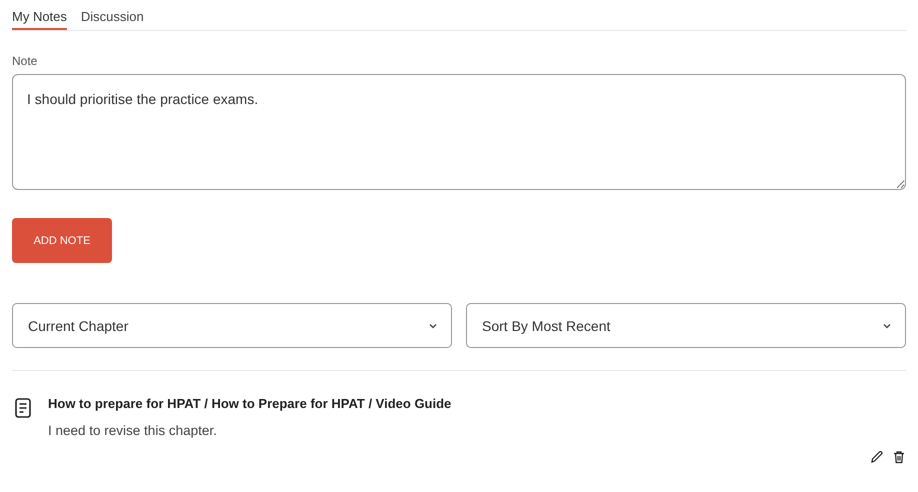 The image size is (918, 492). What do you see at coordinates (39, 15) in the screenshot?
I see `tab: My Notes` at bounding box center [39, 15].